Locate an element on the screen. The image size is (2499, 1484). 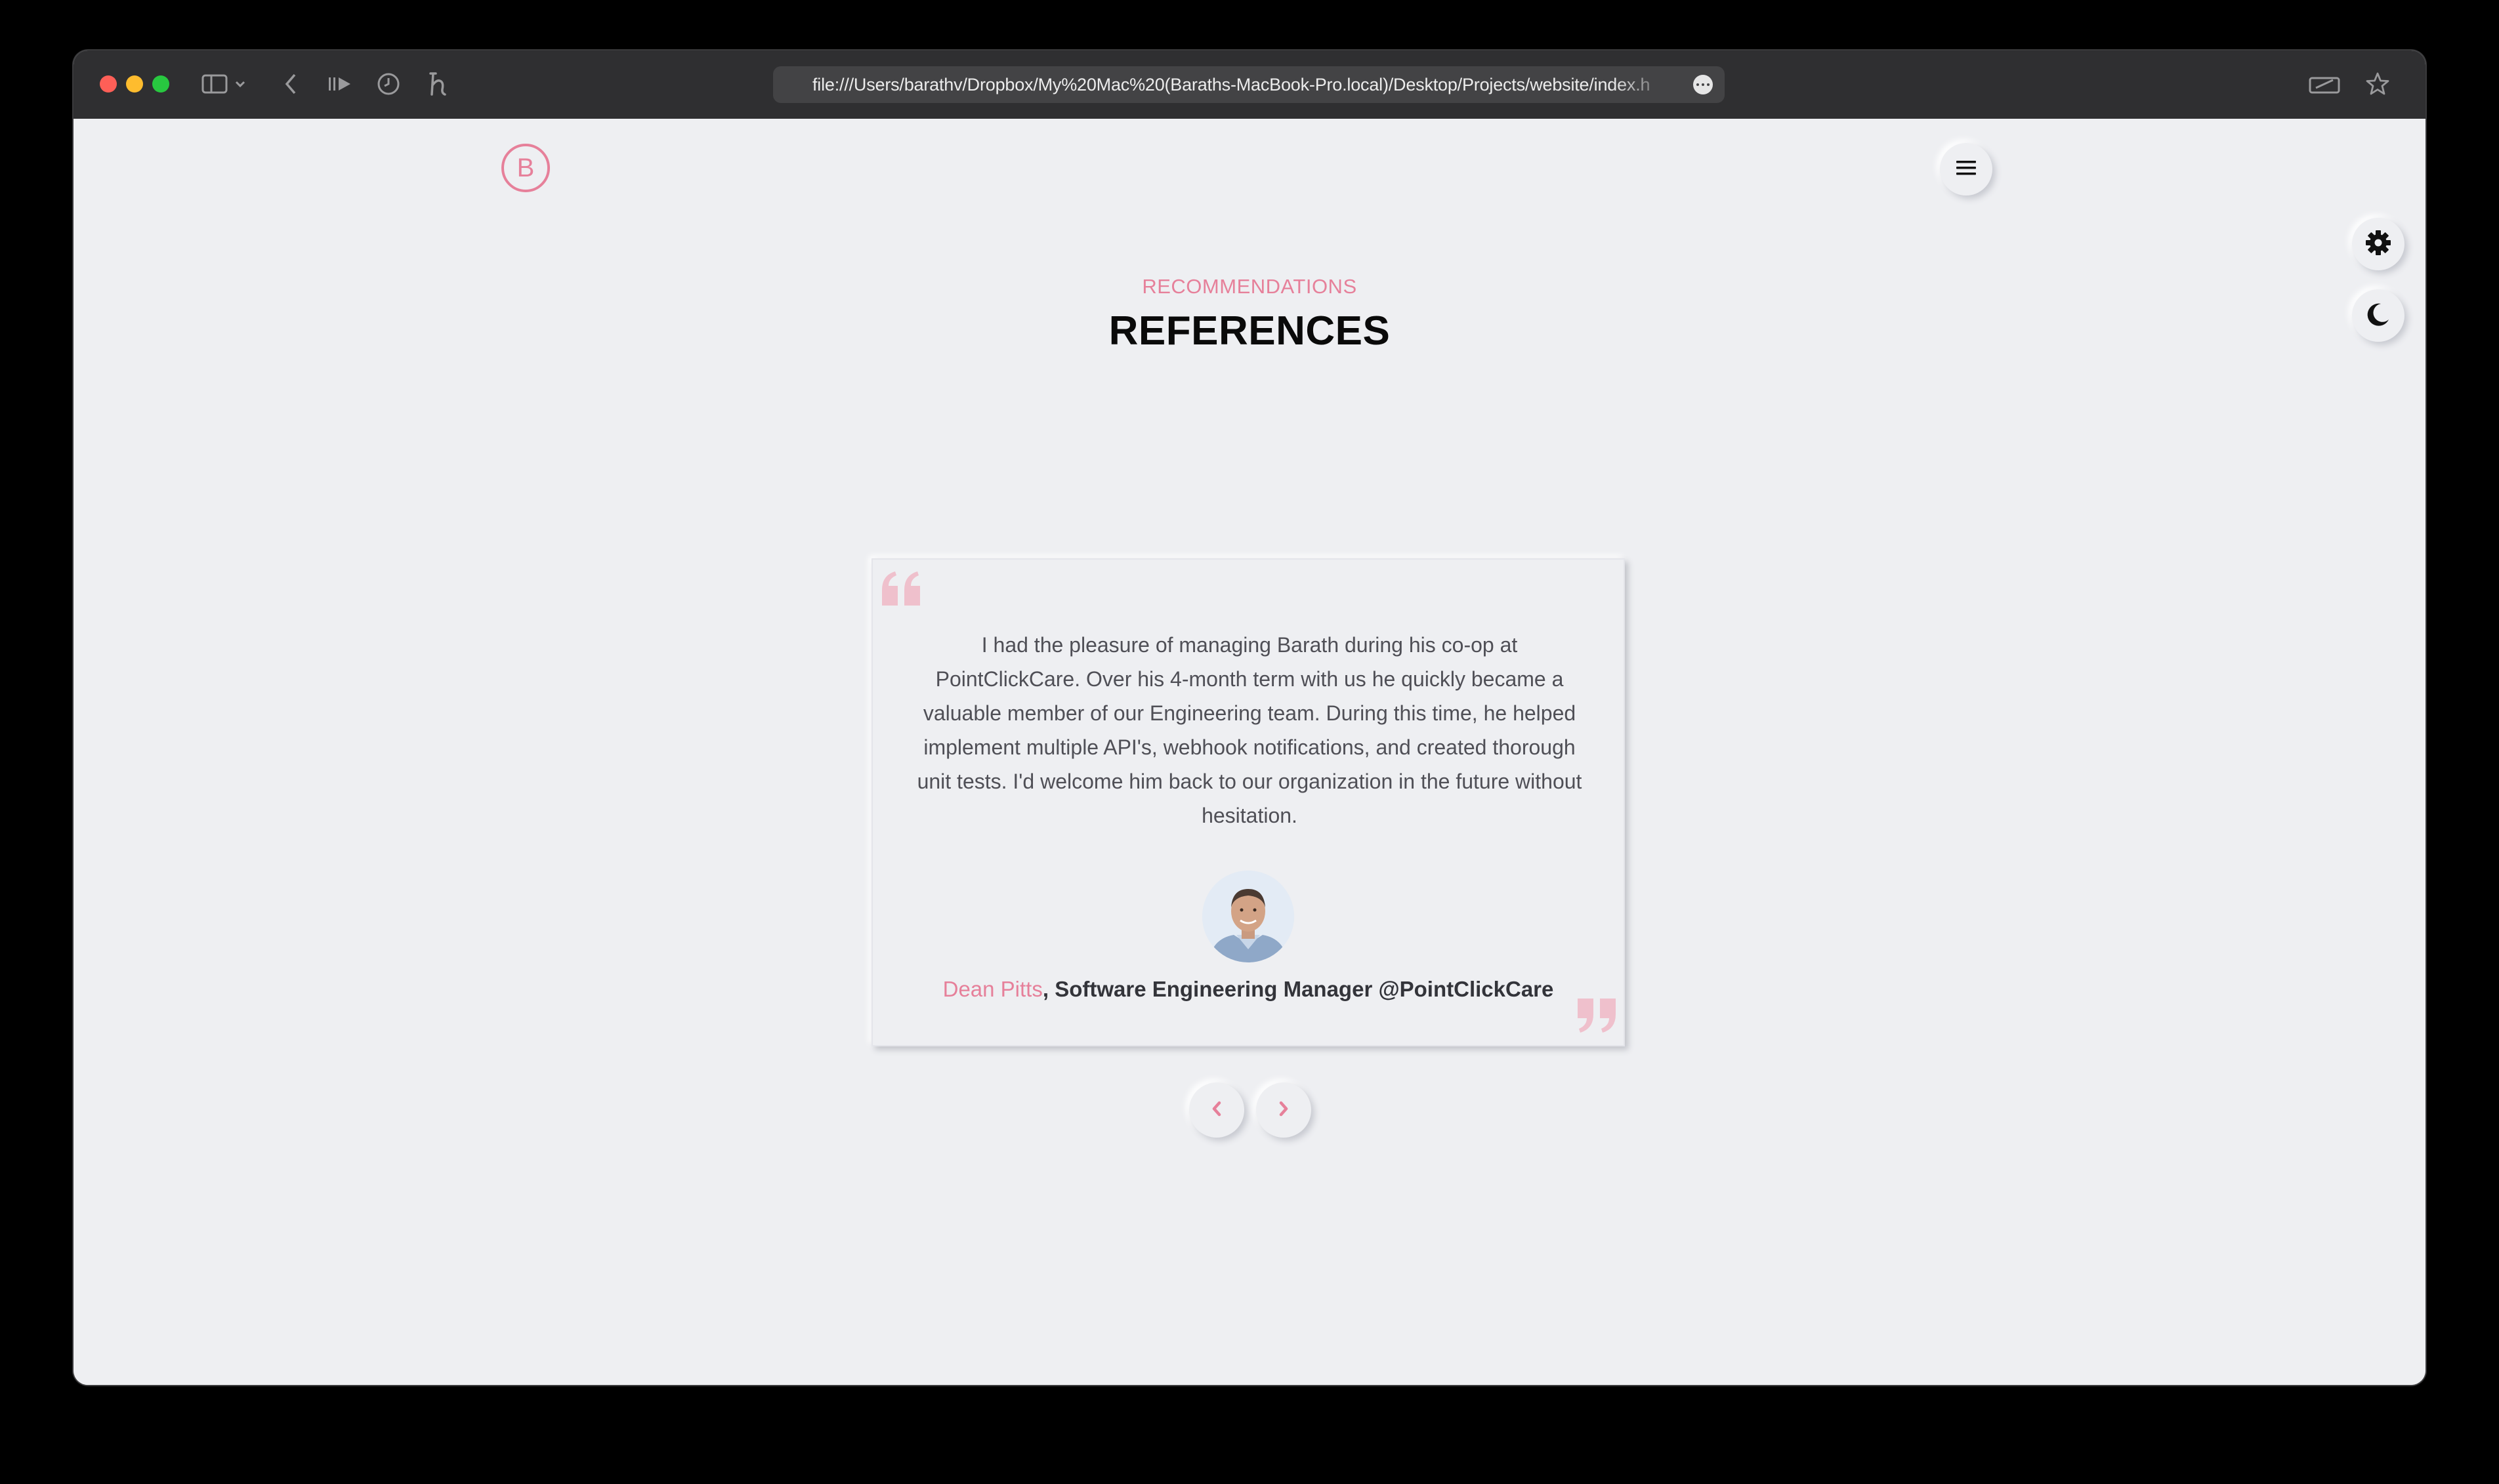
back-arrow-icon is located at coordinates (291, 84).